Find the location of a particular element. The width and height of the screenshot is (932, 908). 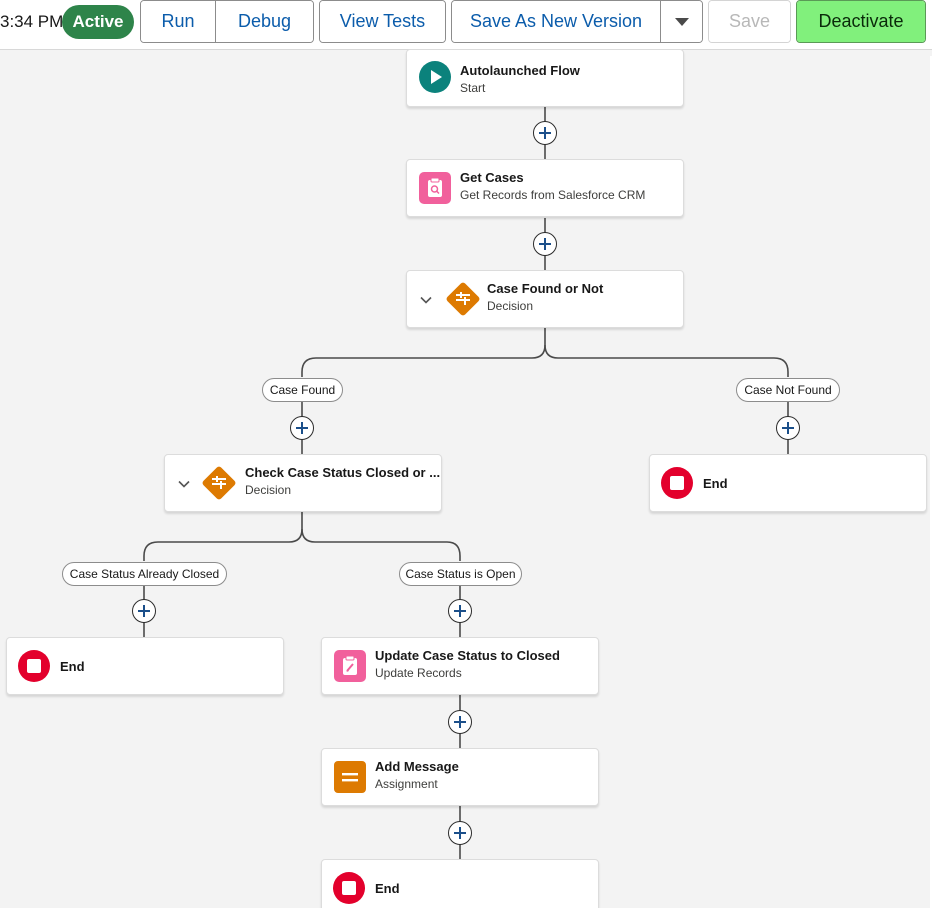

connector-decision1-right is located at coordinates (666, 360).